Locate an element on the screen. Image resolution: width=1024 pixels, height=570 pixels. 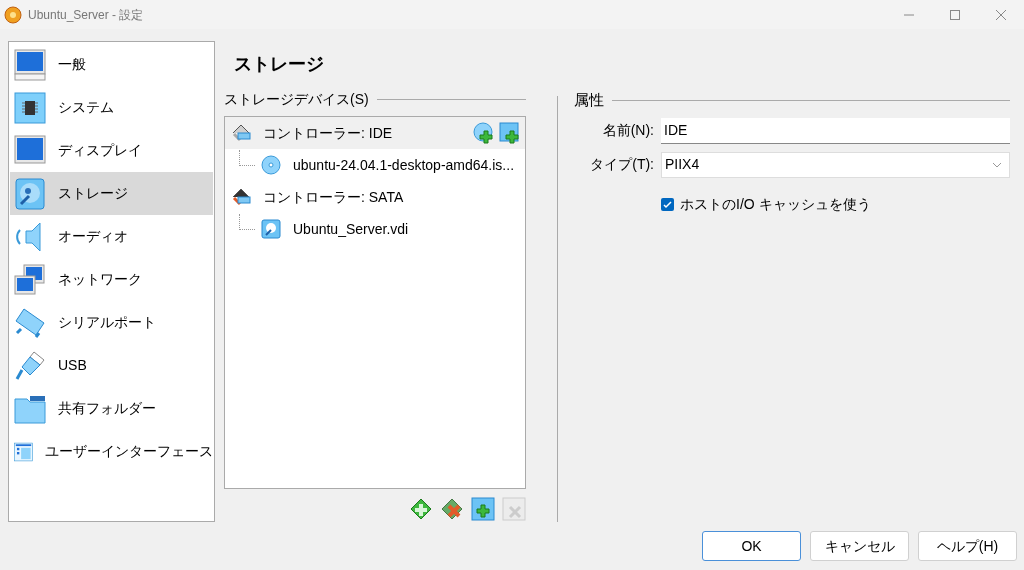
tree-item: コントローラー: SATA is located at coordinates (375, 197).